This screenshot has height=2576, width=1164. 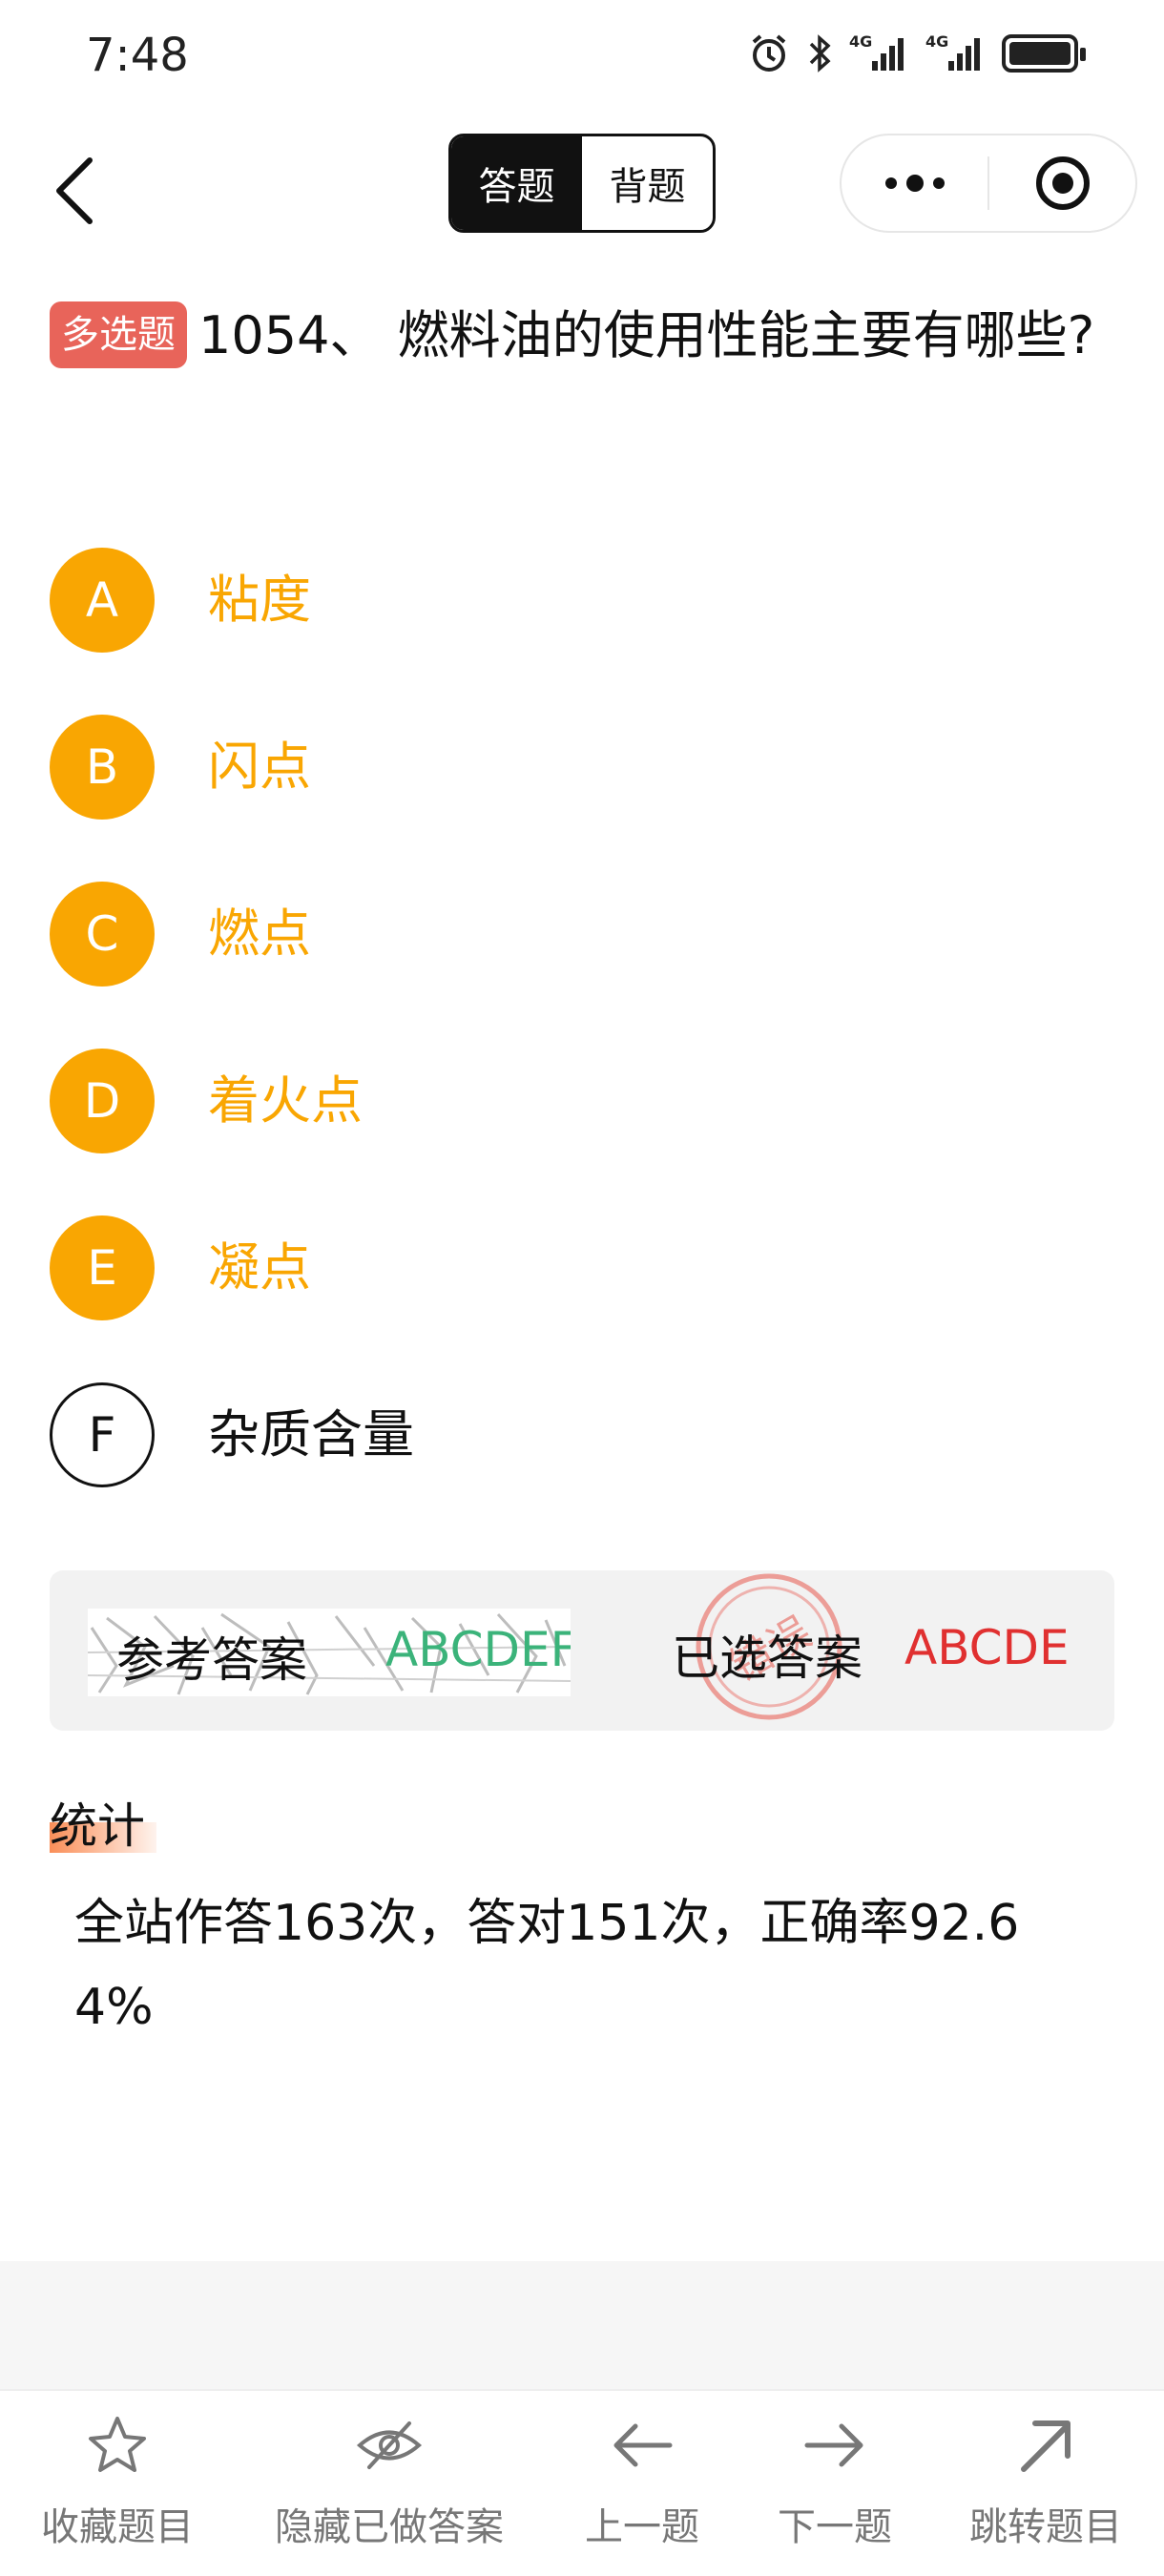 What do you see at coordinates (1045, 2527) in the screenshot?
I see `tab-label: 跳转题目` at bounding box center [1045, 2527].